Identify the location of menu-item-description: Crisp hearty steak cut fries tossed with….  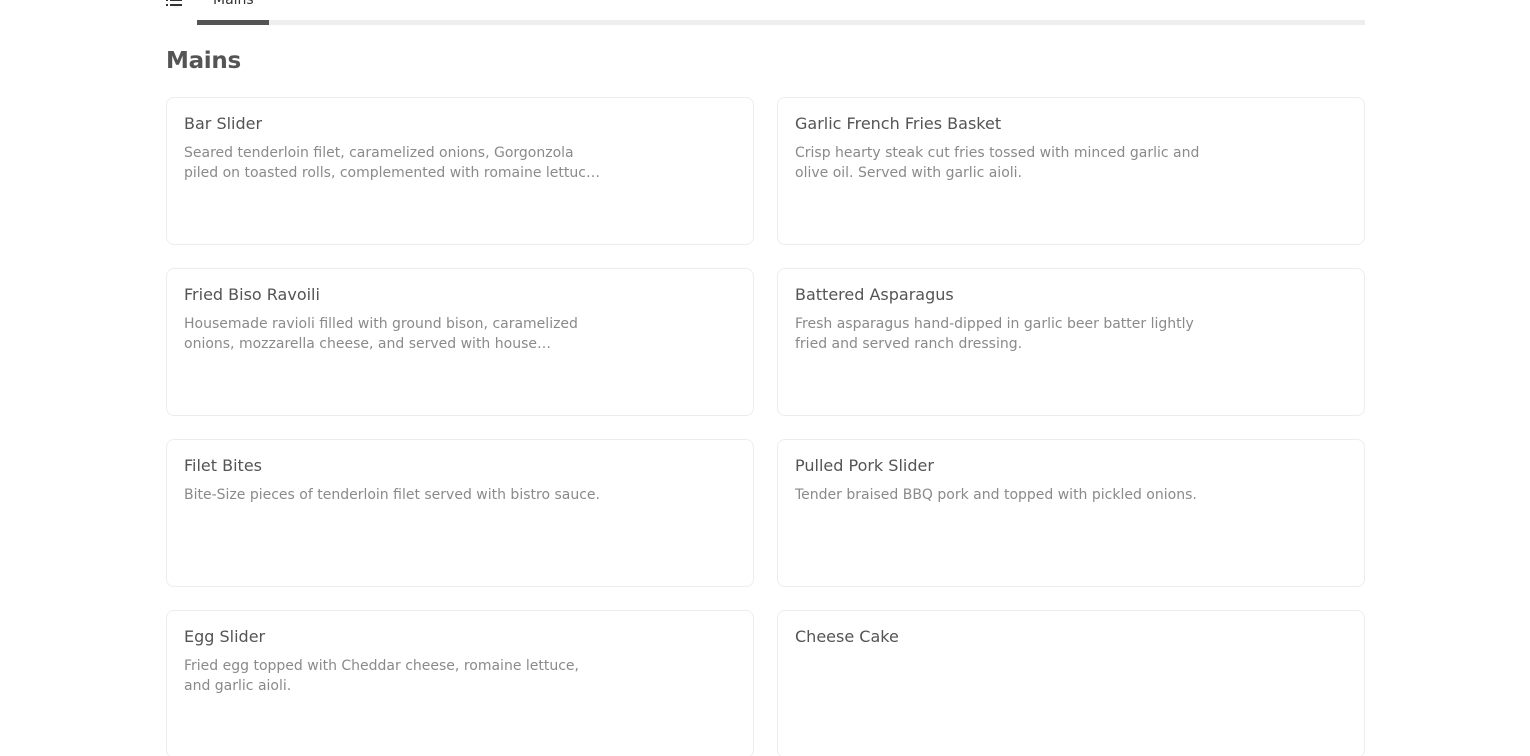
(997, 163).